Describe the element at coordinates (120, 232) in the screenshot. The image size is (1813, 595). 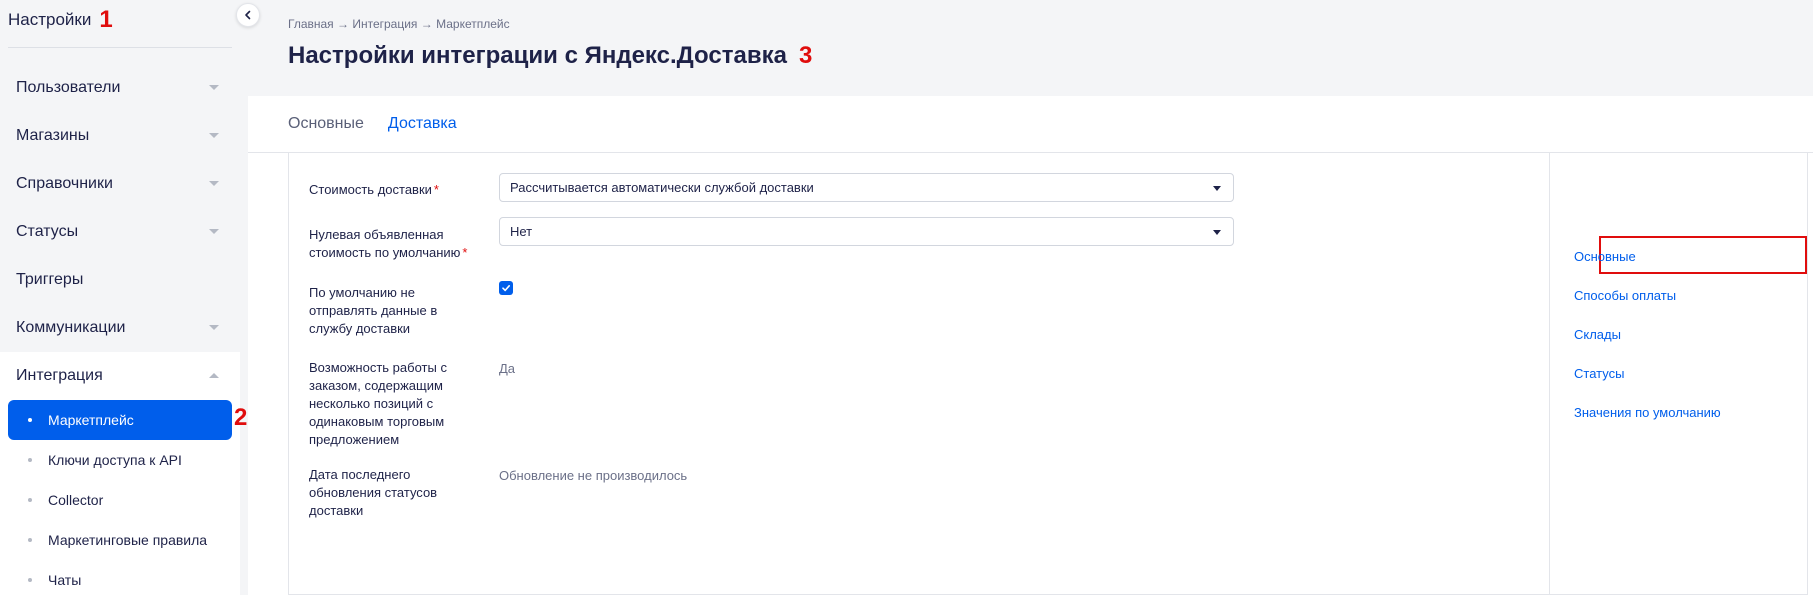
I see `sidebar-item-statuses: Статусы` at that location.